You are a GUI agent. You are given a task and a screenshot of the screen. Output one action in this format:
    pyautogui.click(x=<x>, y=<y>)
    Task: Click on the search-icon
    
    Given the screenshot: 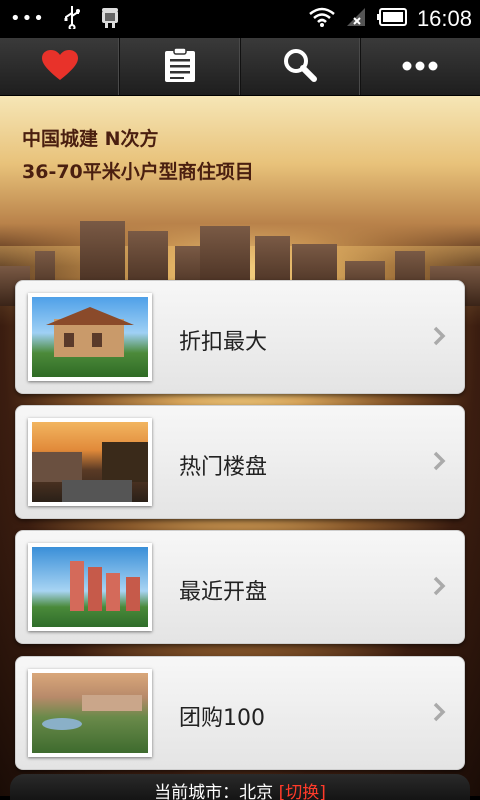 What is the action you would take?
    pyautogui.click(x=300, y=67)
    